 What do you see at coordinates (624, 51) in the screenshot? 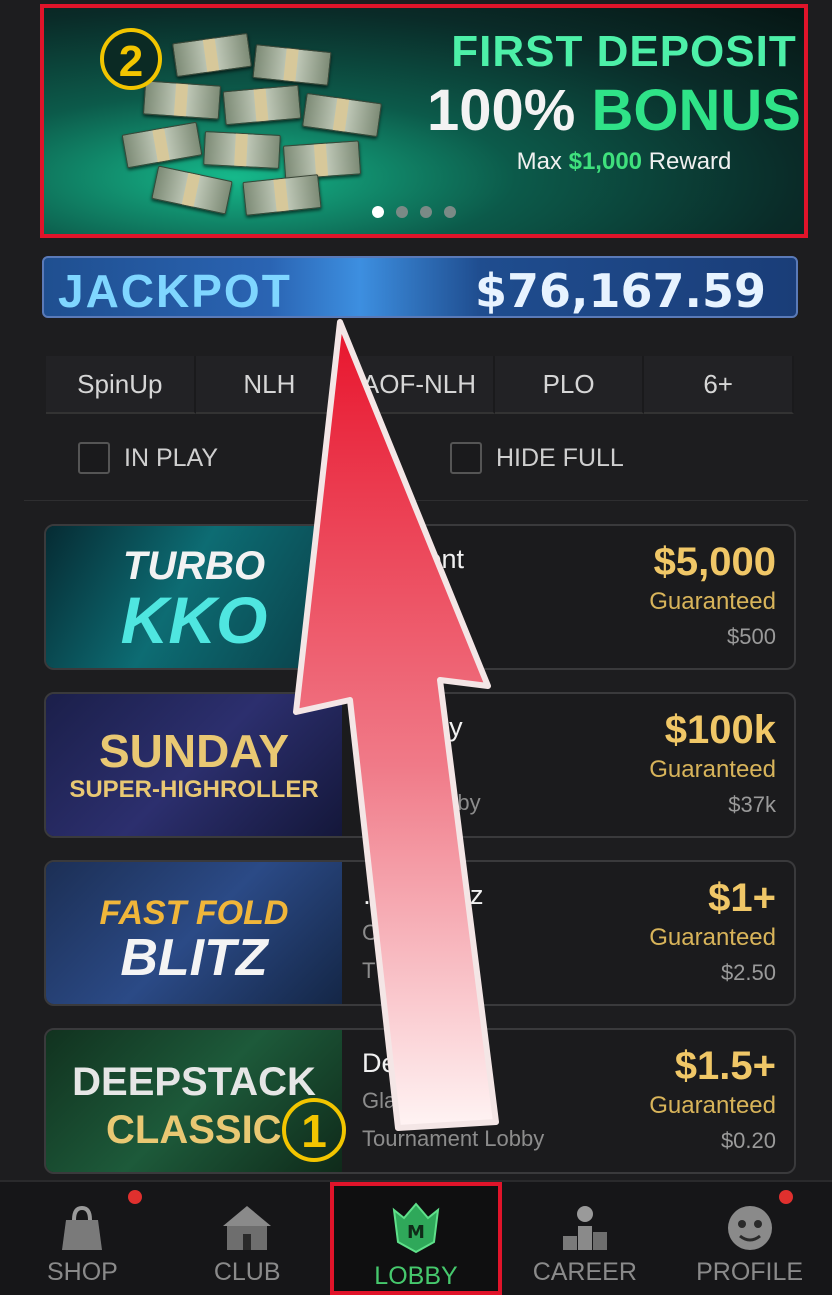
I see `promo-title: FIRST DEPOSIT` at bounding box center [624, 51].